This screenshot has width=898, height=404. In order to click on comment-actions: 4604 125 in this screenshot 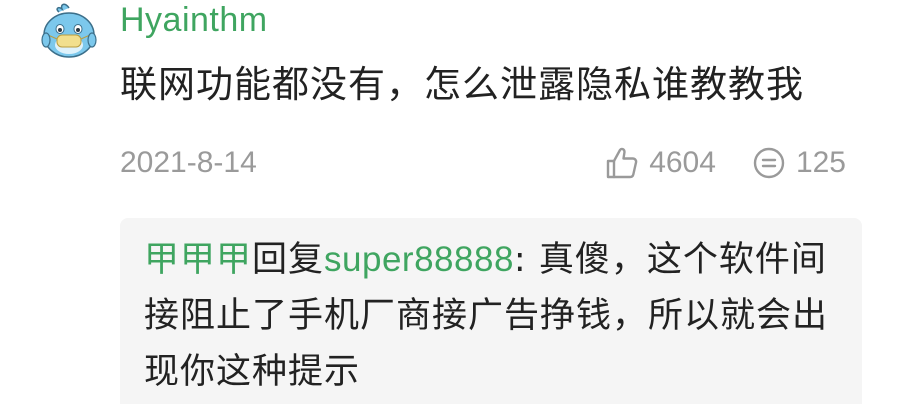, I will do `click(725, 163)`.